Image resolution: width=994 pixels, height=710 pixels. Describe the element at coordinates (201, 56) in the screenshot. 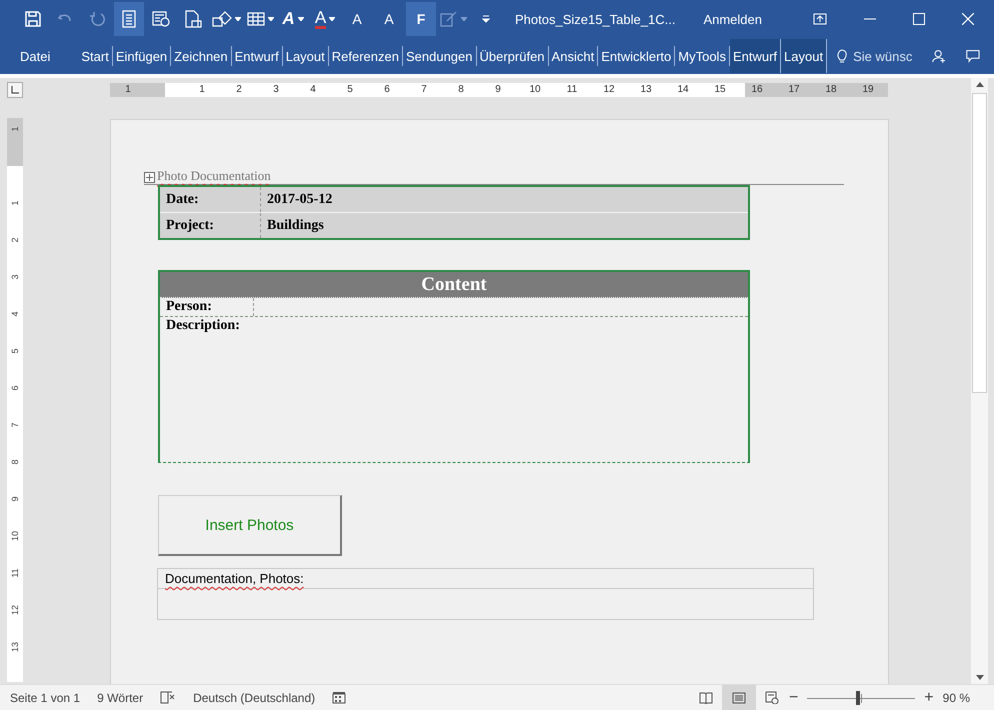

I see `ribbon-tab: Zeichnen` at that location.